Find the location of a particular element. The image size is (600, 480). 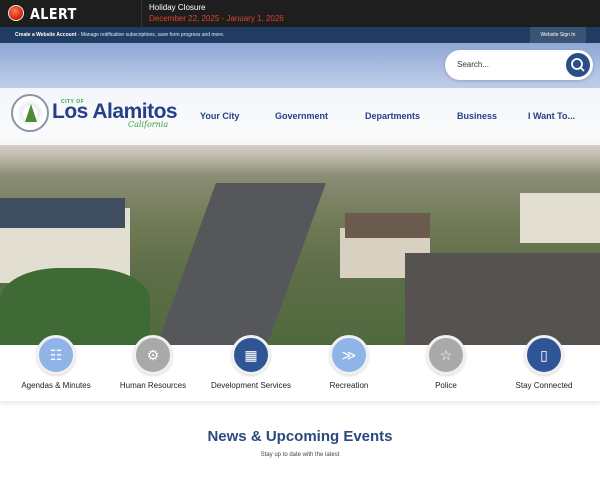

quick-link-stay-connected: ▯ Stay Connected is located at coordinates (544, 362).